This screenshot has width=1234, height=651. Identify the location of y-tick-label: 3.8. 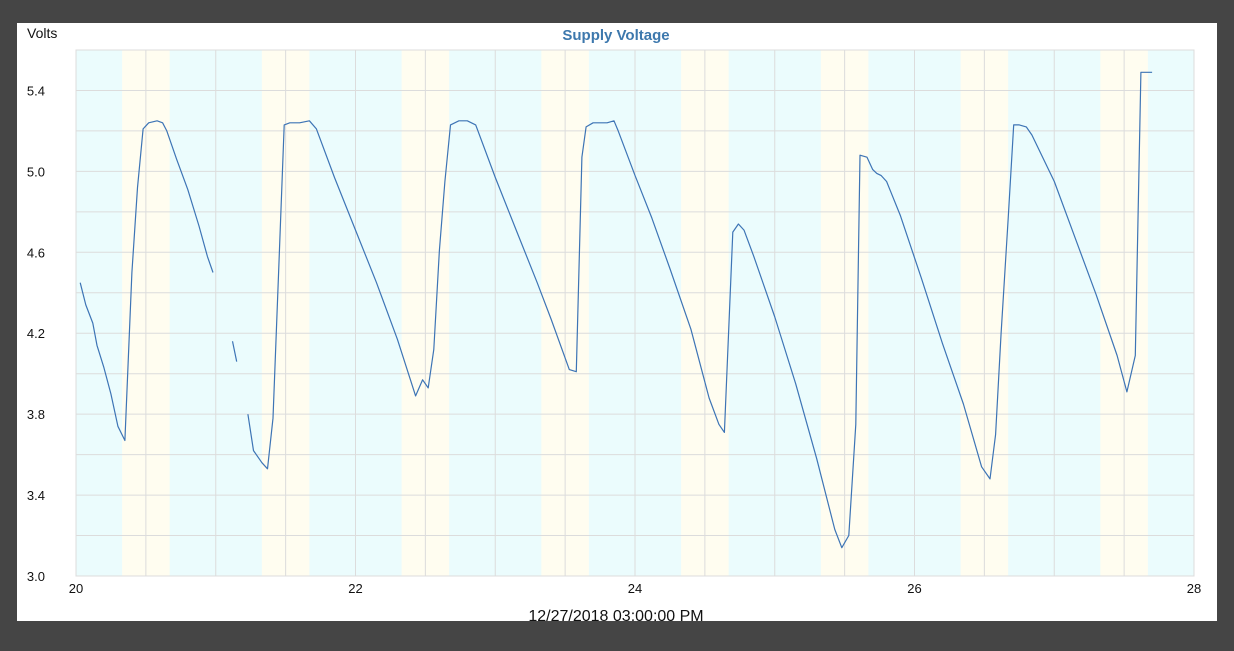
(36, 414).